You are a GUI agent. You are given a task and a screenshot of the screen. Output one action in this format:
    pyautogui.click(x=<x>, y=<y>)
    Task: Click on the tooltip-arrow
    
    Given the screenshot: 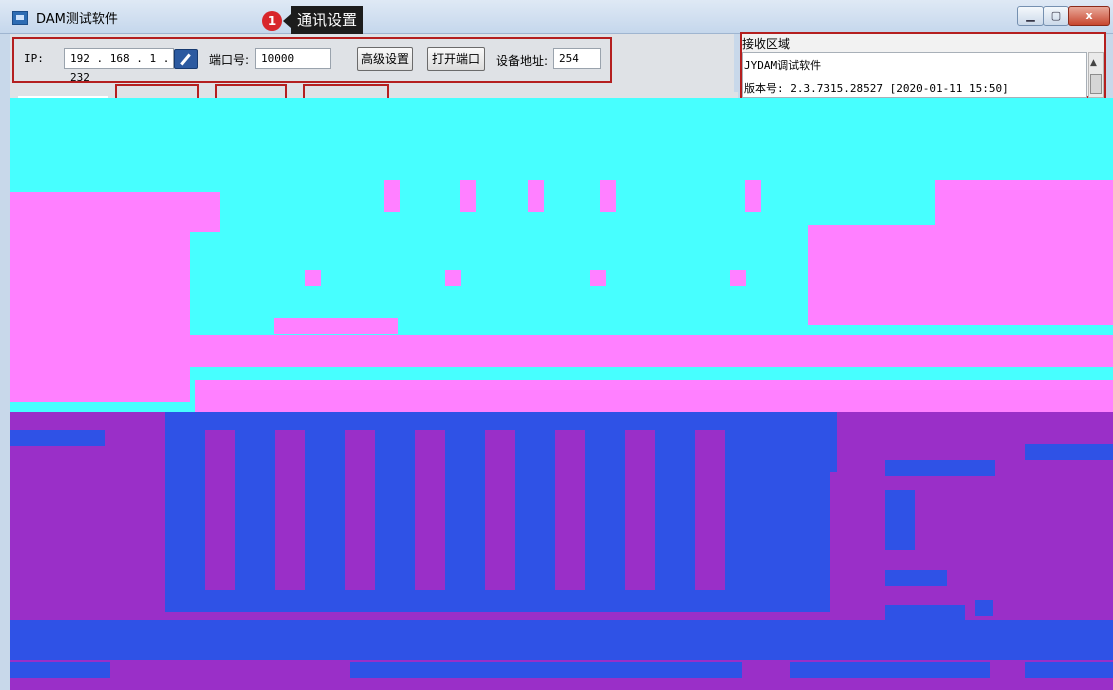 What is the action you would take?
    pyautogui.click(x=287, y=21)
    